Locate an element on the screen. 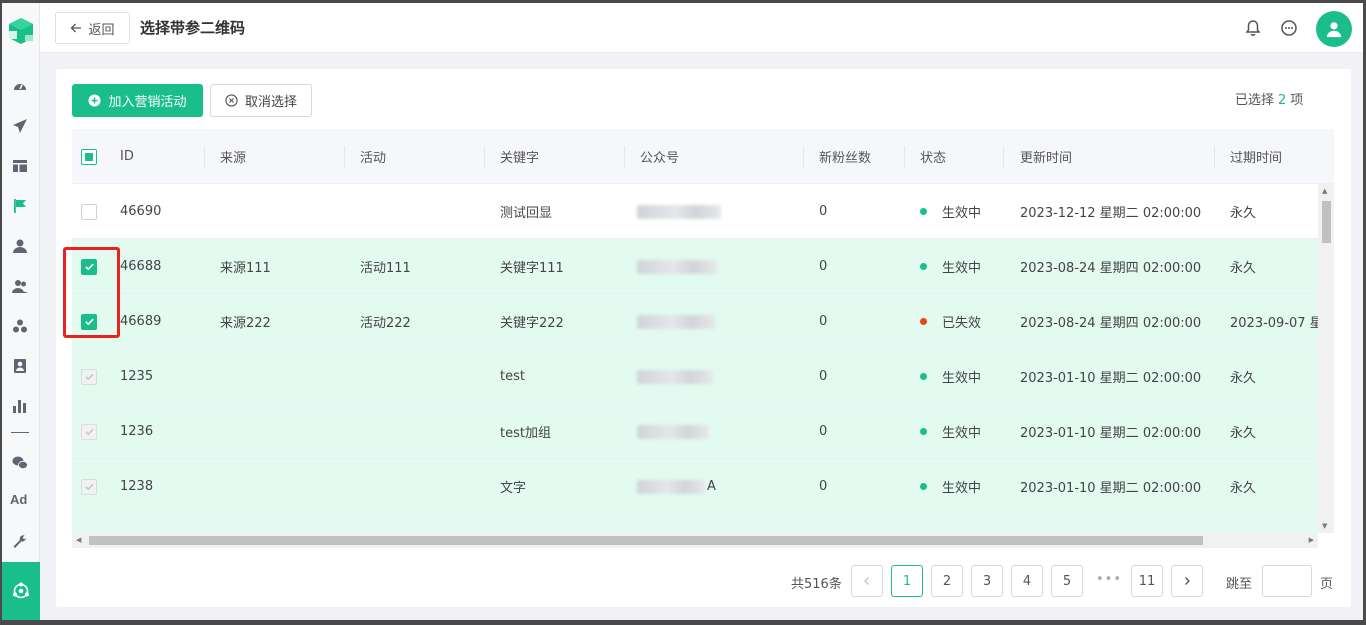 The width and height of the screenshot is (1366, 625). user-avatar is located at coordinates (1334, 29).